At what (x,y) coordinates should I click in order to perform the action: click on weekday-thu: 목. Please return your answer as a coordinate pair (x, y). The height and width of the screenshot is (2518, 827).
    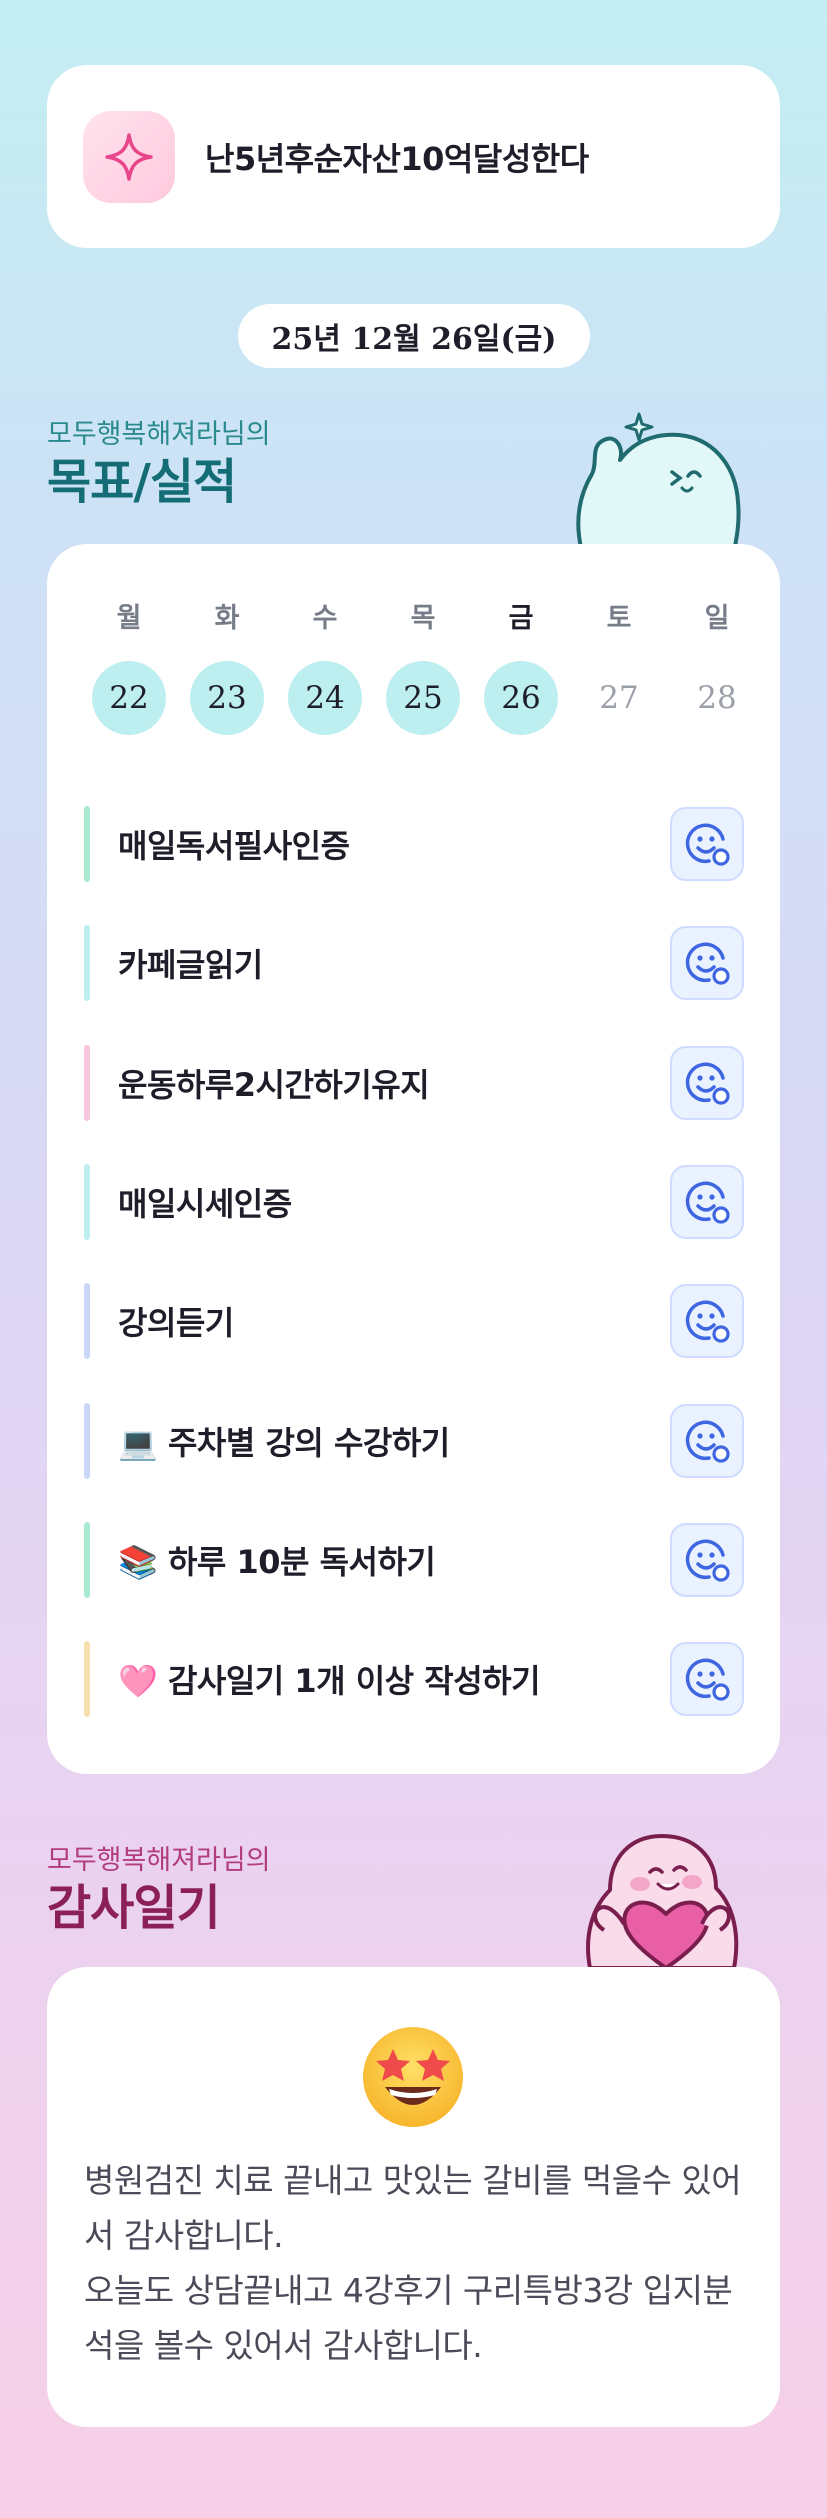
    Looking at the image, I should click on (423, 618).